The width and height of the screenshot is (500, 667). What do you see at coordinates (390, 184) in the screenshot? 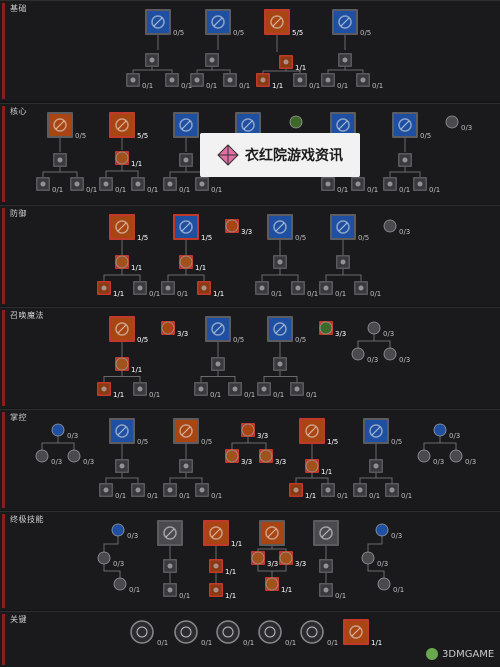
I see `core-upgrade-7b` at bounding box center [390, 184].